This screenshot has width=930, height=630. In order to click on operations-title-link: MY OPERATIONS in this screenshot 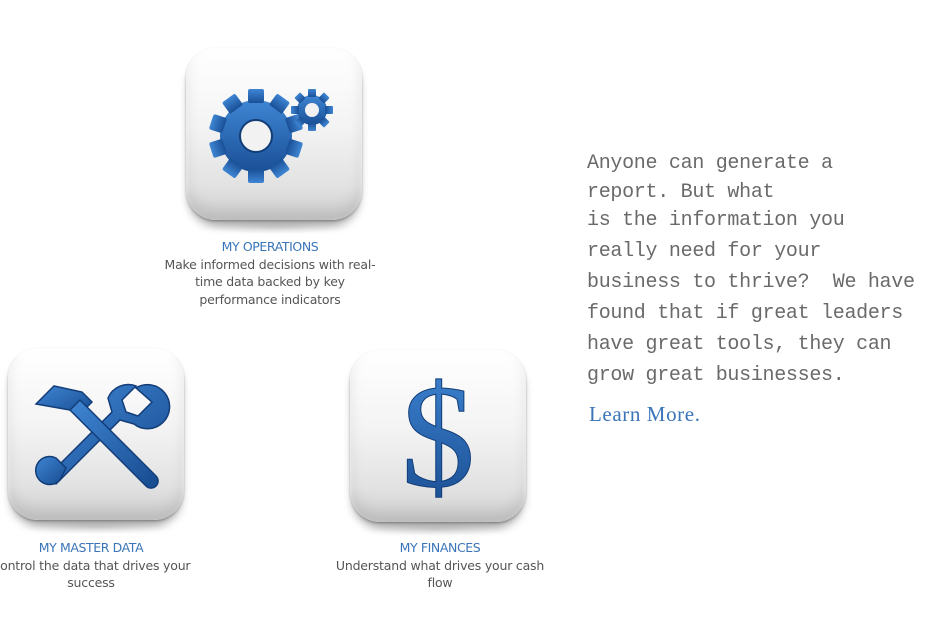, I will do `click(270, 247)`.